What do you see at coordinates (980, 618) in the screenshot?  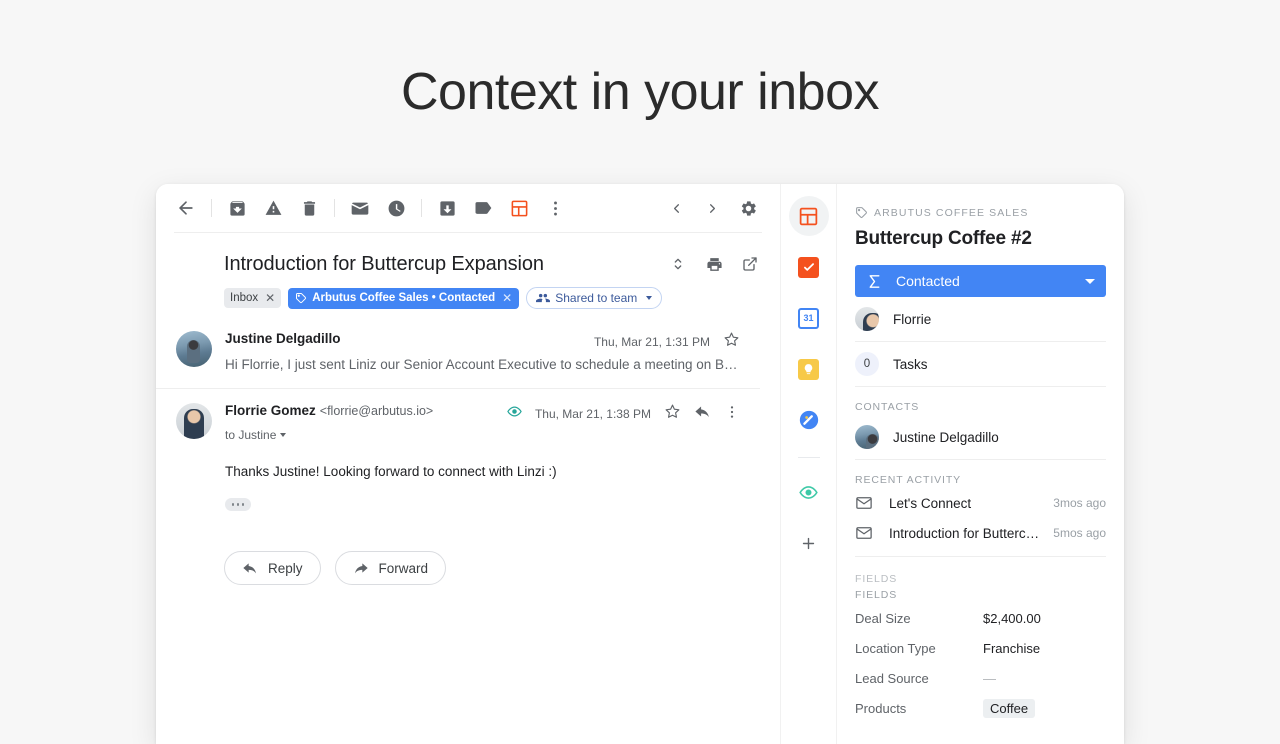 I see `crm-field-row: Deal Size $2,400.00` at bounding box center [980, 618].